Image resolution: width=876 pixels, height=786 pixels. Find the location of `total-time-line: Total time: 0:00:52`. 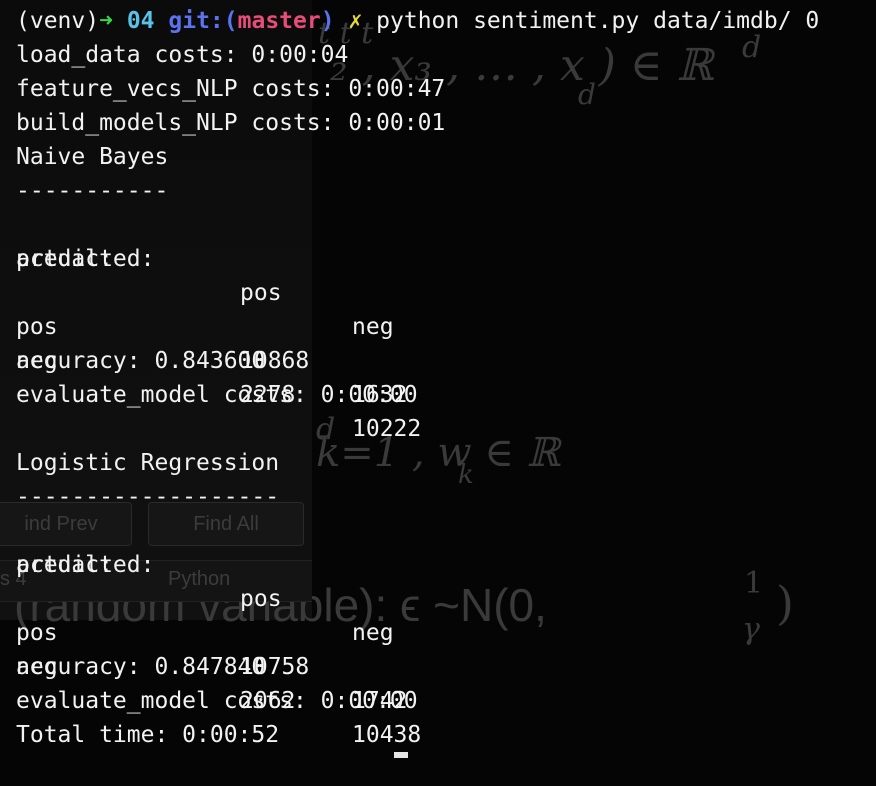

total-time-line: Total time: 0:00:52 is located at coordinates (148, 735).